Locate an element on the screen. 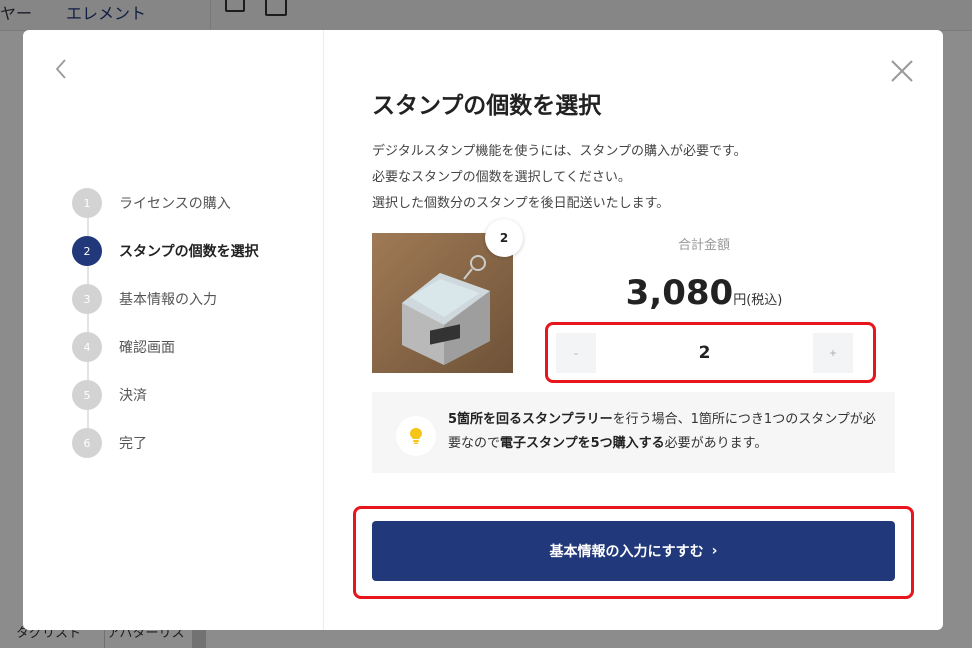 The image size is (972, 648). step-label: 決済 is located at coordinates (133, 396).